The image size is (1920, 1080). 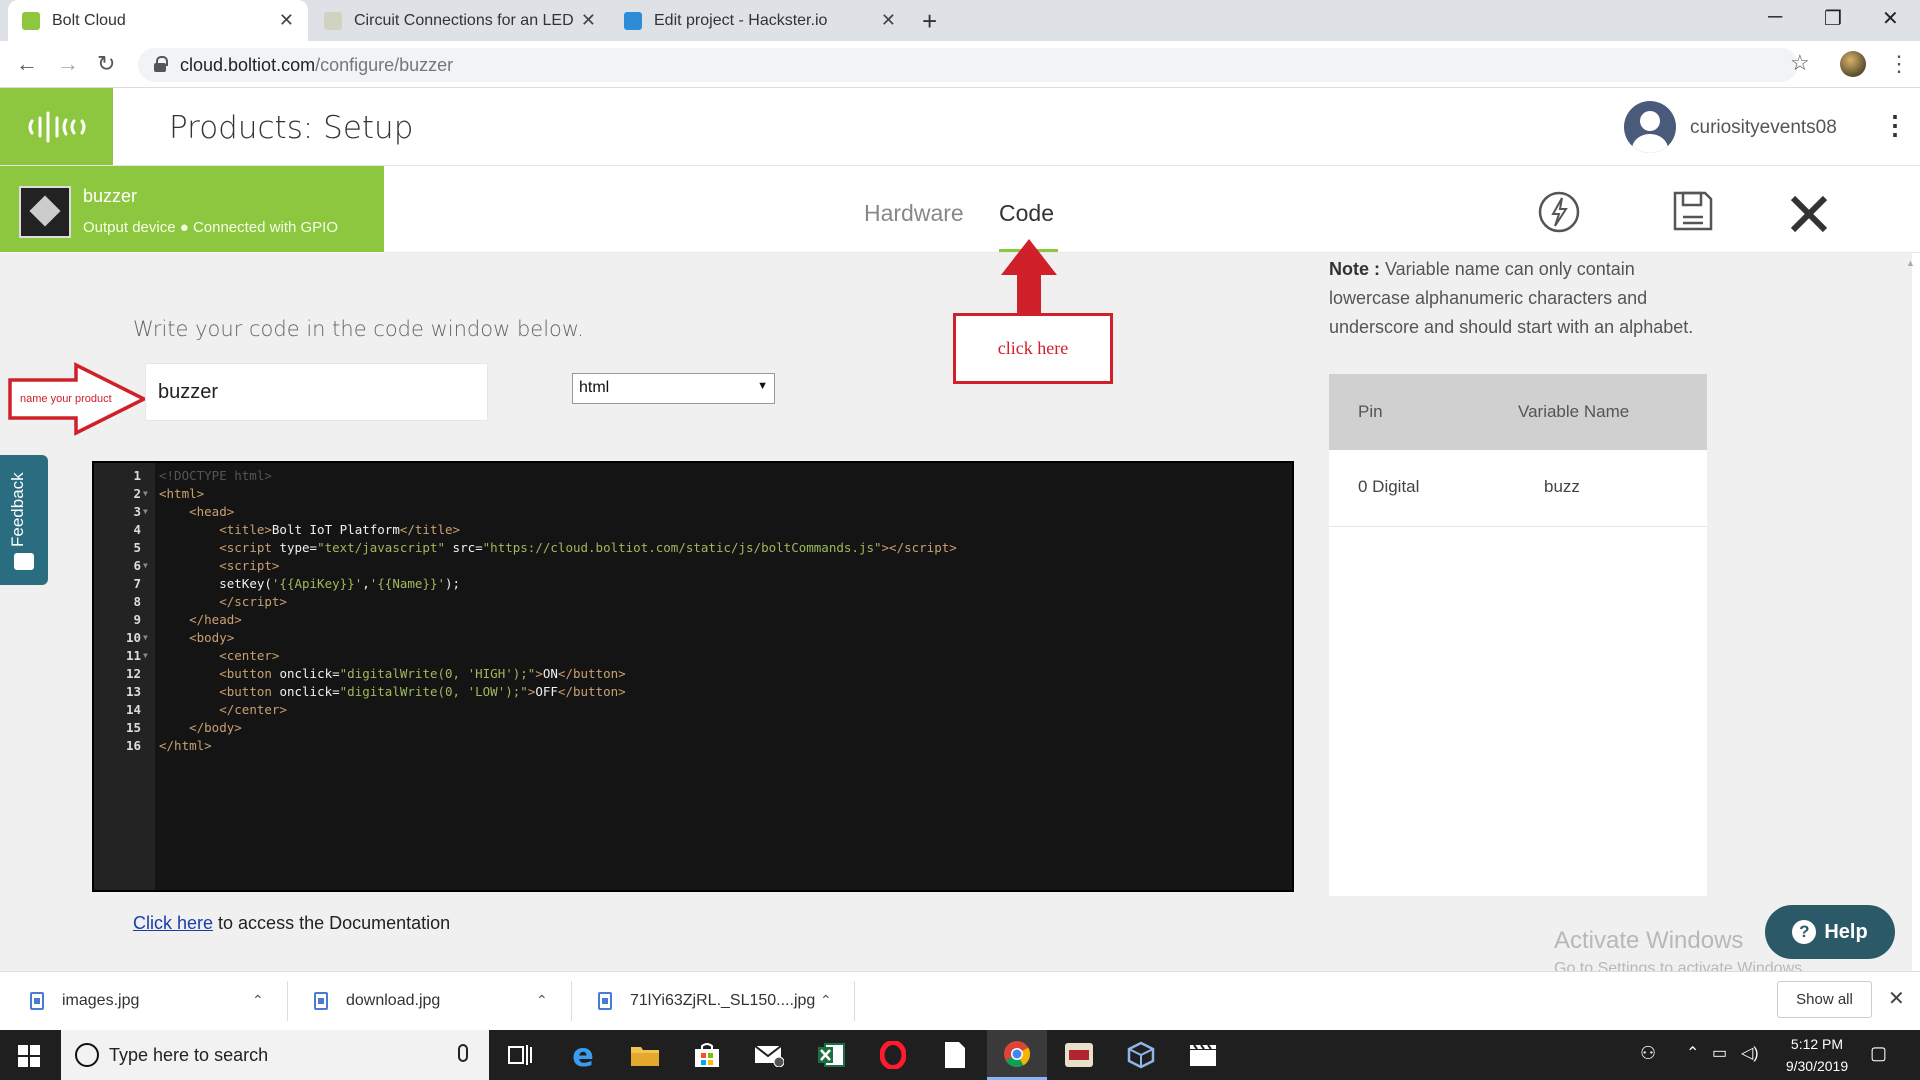 What do you see at coordinates (693, 512) in the screenshot?
I see `code-line: 3 ▼ <head>` at bounding box center [693, 512].